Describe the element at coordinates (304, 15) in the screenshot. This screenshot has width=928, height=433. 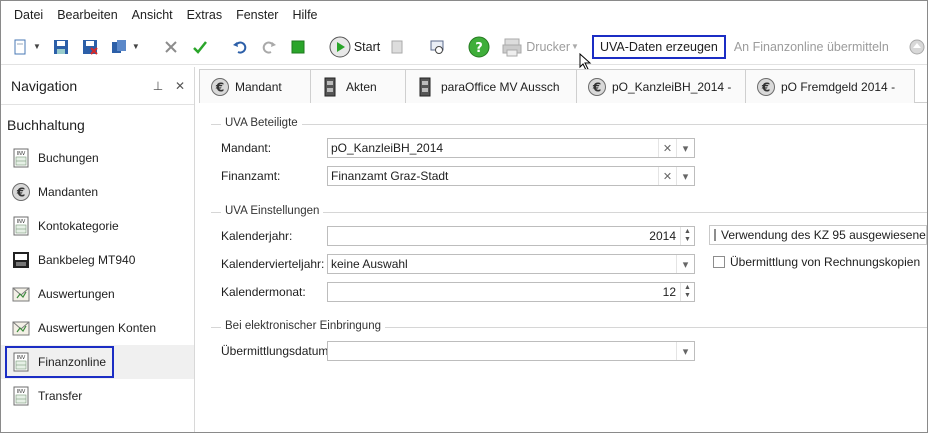
I see `menu-hilfe: Hilfe` at that location.